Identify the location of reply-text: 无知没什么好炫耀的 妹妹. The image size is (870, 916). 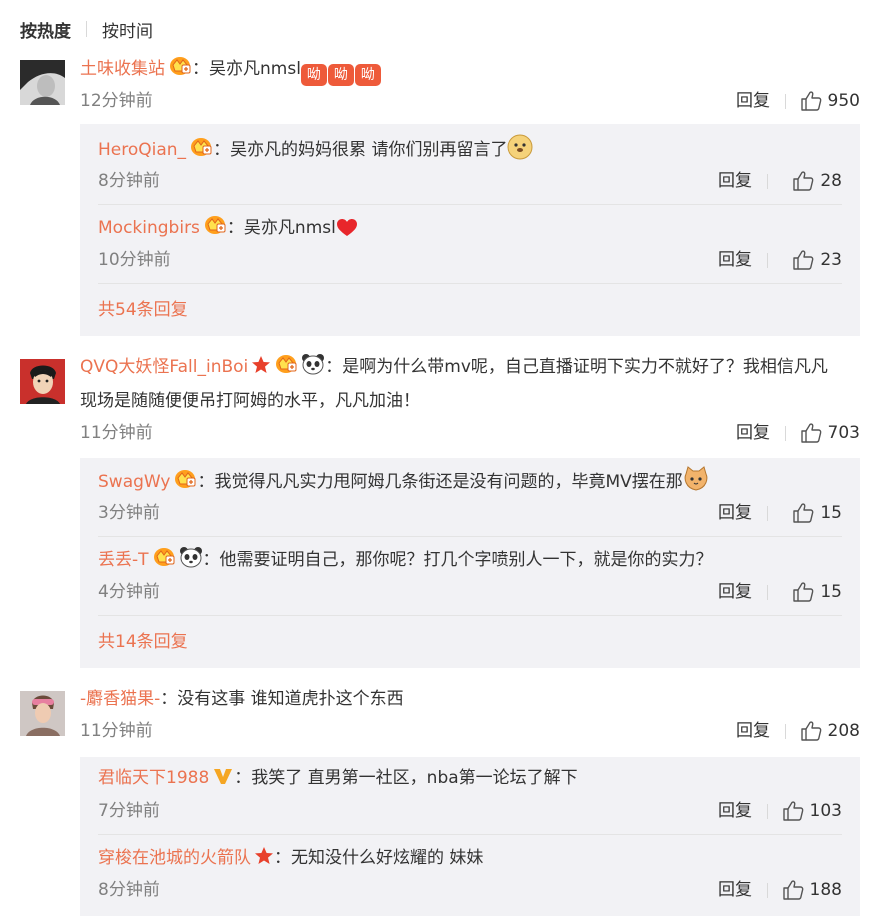
(387, 858).